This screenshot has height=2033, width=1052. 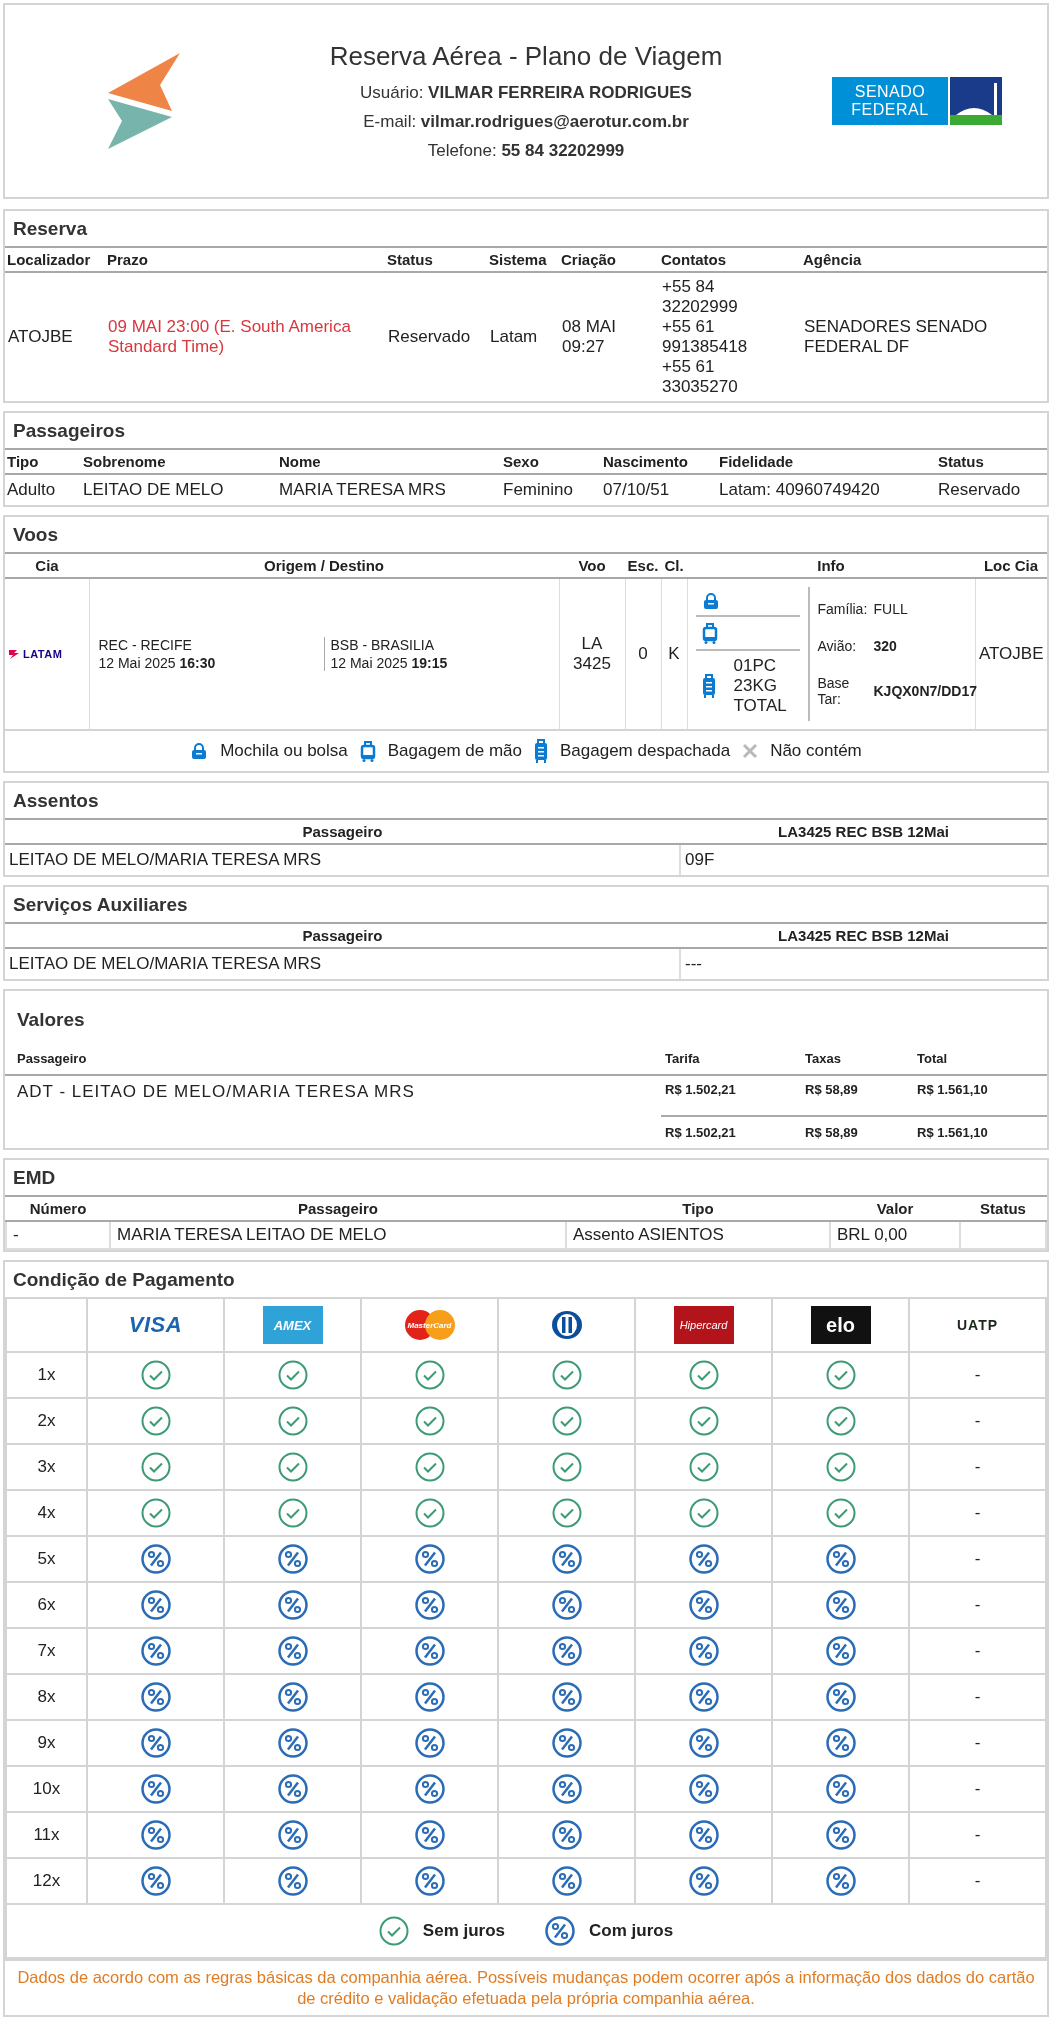 What do you see at coordinates (47, 566) in the screenshot?
I see `column-header: Cia` at bounding box center [47, 566].